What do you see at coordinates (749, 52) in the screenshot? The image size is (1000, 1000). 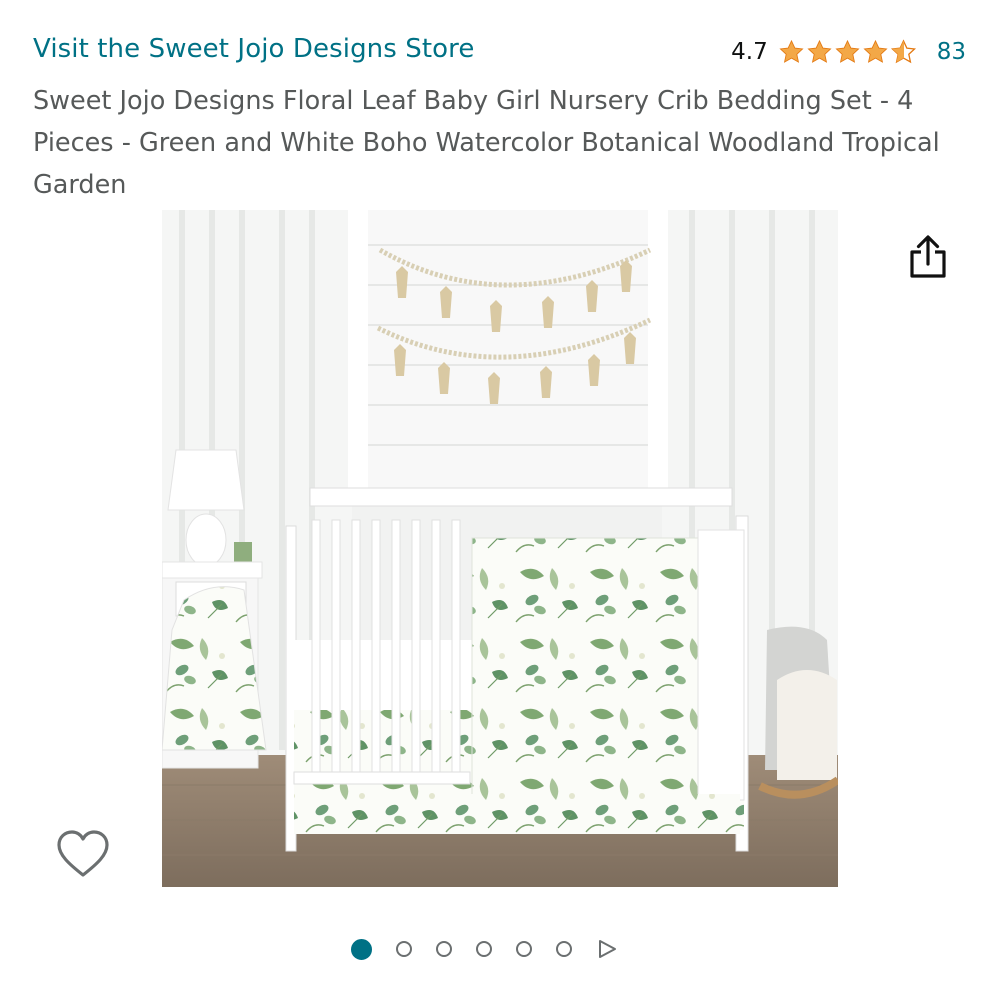 I see `rating-value: 4.7` at bounding box center [749, 52].